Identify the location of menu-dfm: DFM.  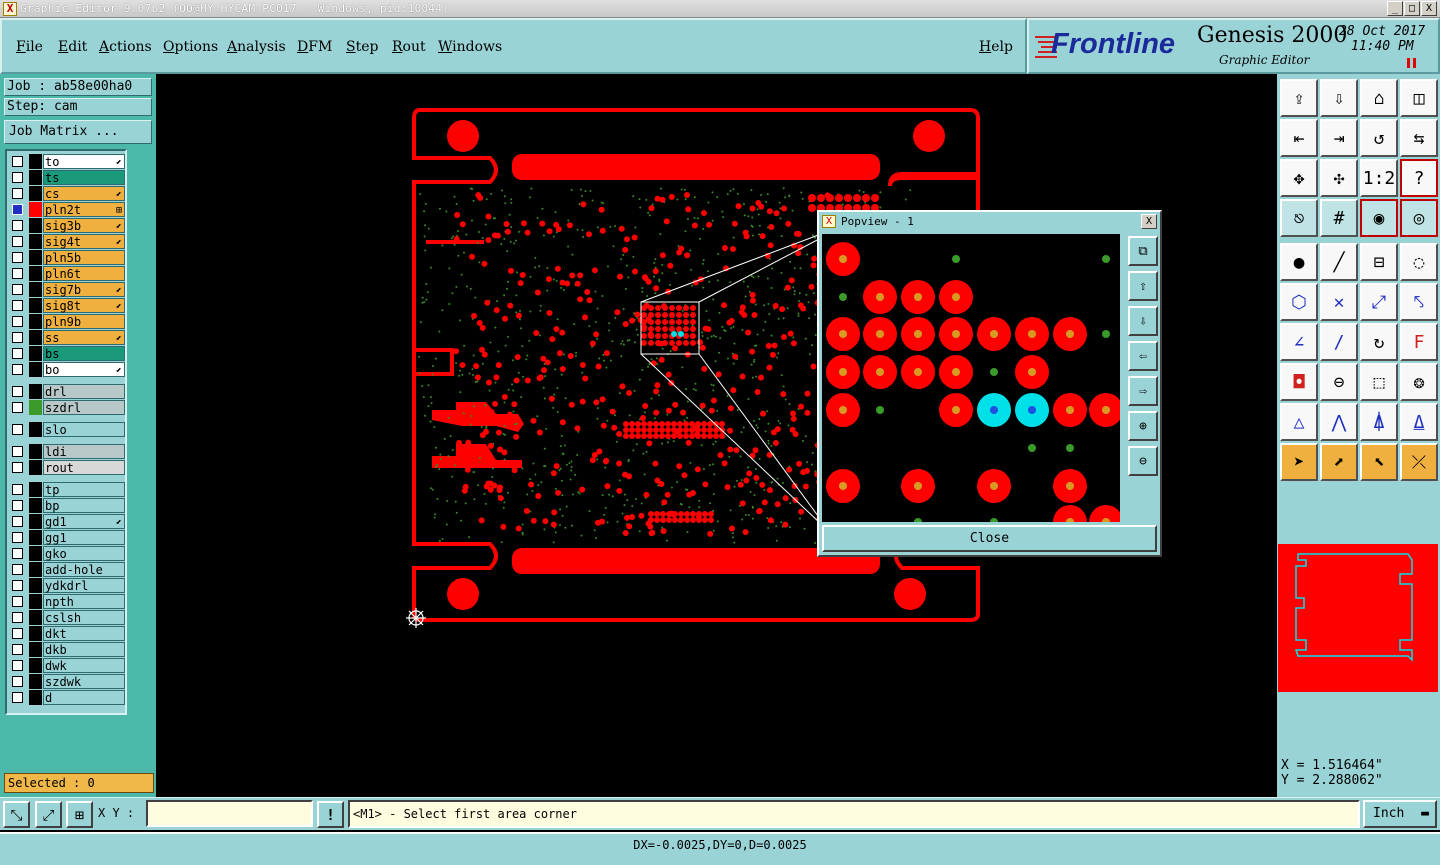
(314, 47).